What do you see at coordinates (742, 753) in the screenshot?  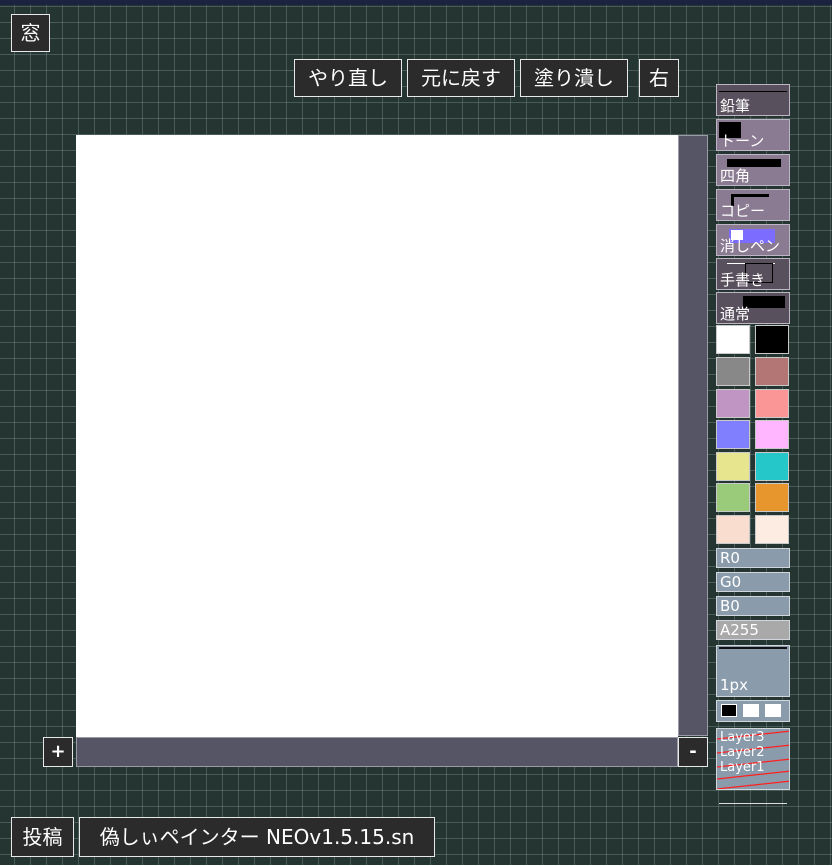 I see `layer-item: Layer2` at bounding box center [742, 753].